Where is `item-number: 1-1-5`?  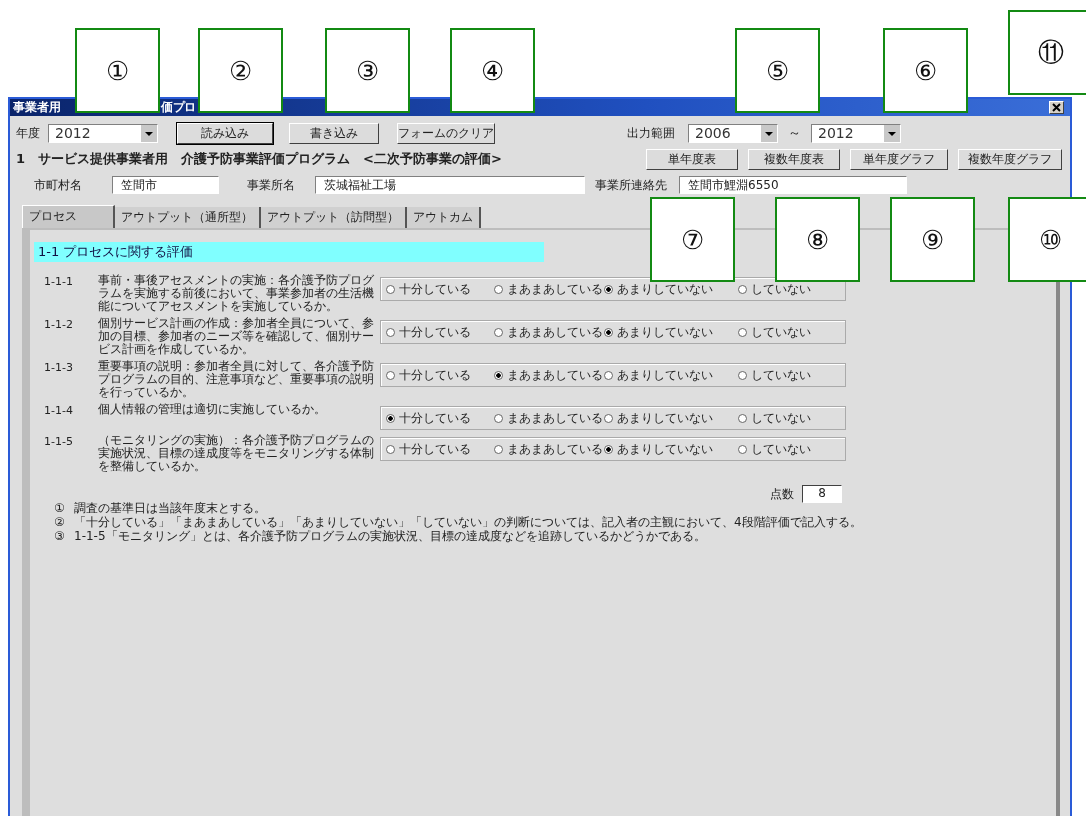
item-number: 1-1-5 is located at coordinates (59, 441).